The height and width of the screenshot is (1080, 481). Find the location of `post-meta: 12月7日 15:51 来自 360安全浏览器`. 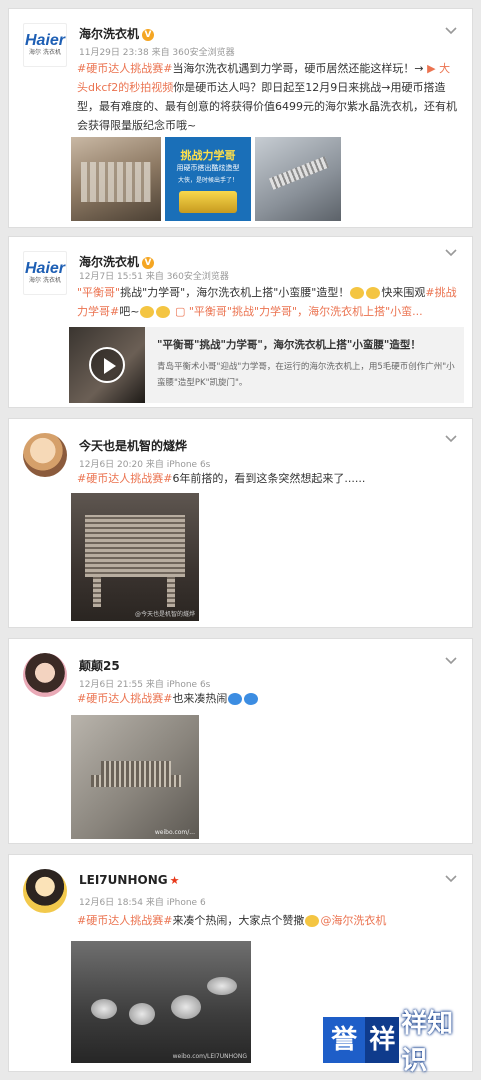

post-meta: 12月7日 15:51 来自 360安全浏览器 is located at coordinates (154, 277).